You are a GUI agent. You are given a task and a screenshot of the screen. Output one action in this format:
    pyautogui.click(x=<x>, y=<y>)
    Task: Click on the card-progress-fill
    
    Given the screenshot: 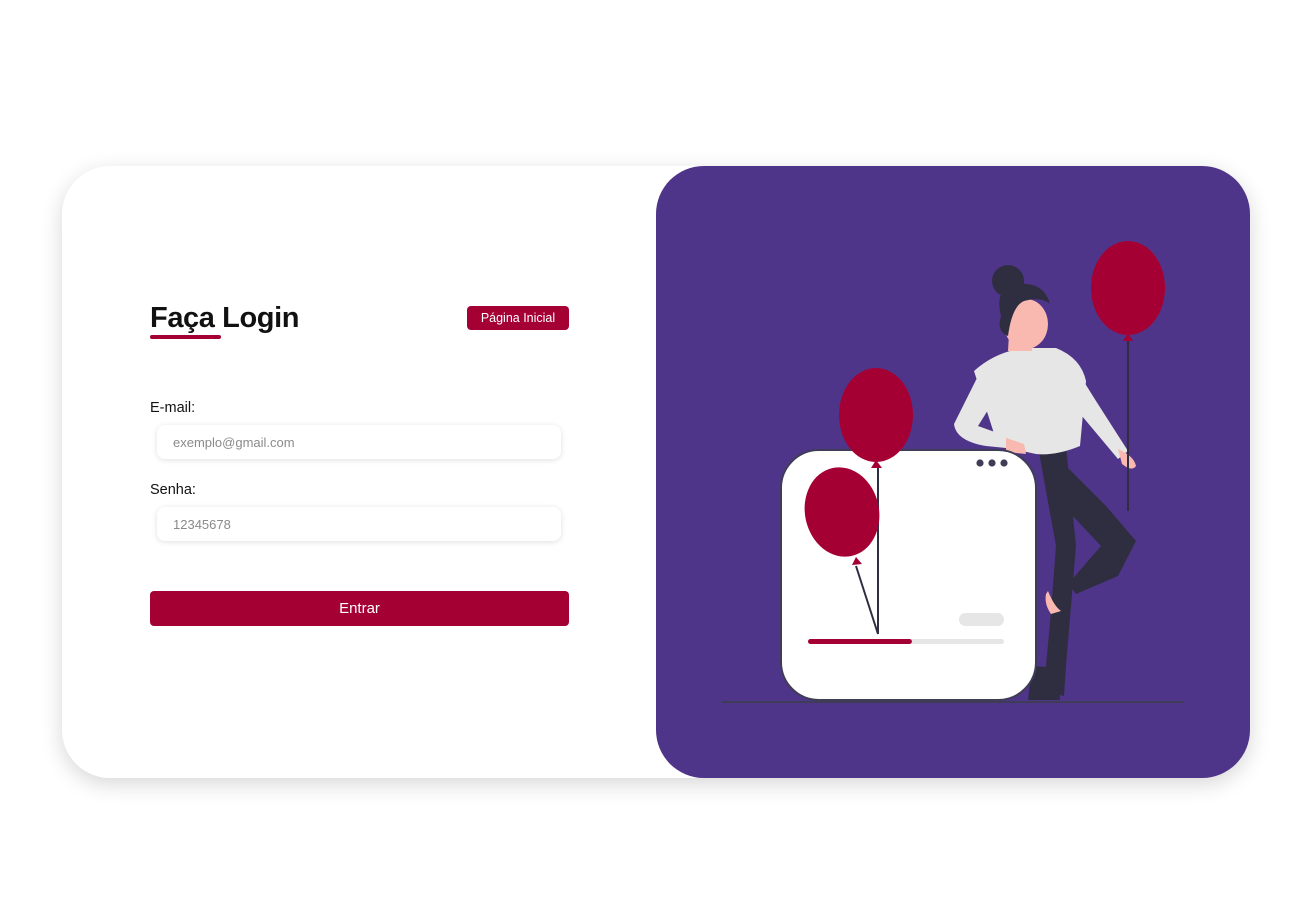 What is the action you would take?
    pyautogui.click(x=860, y=641)
    